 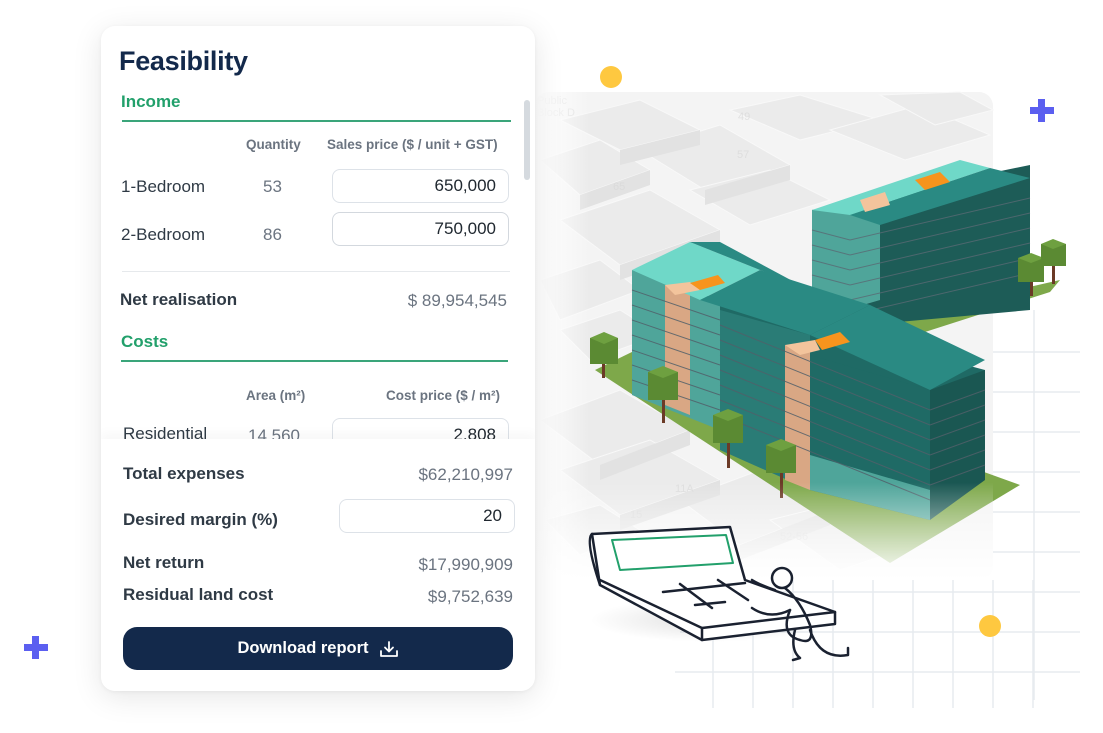 I want to click on cost-price-column-header: Cost price ($ / m²), so click(x=443, y=395).